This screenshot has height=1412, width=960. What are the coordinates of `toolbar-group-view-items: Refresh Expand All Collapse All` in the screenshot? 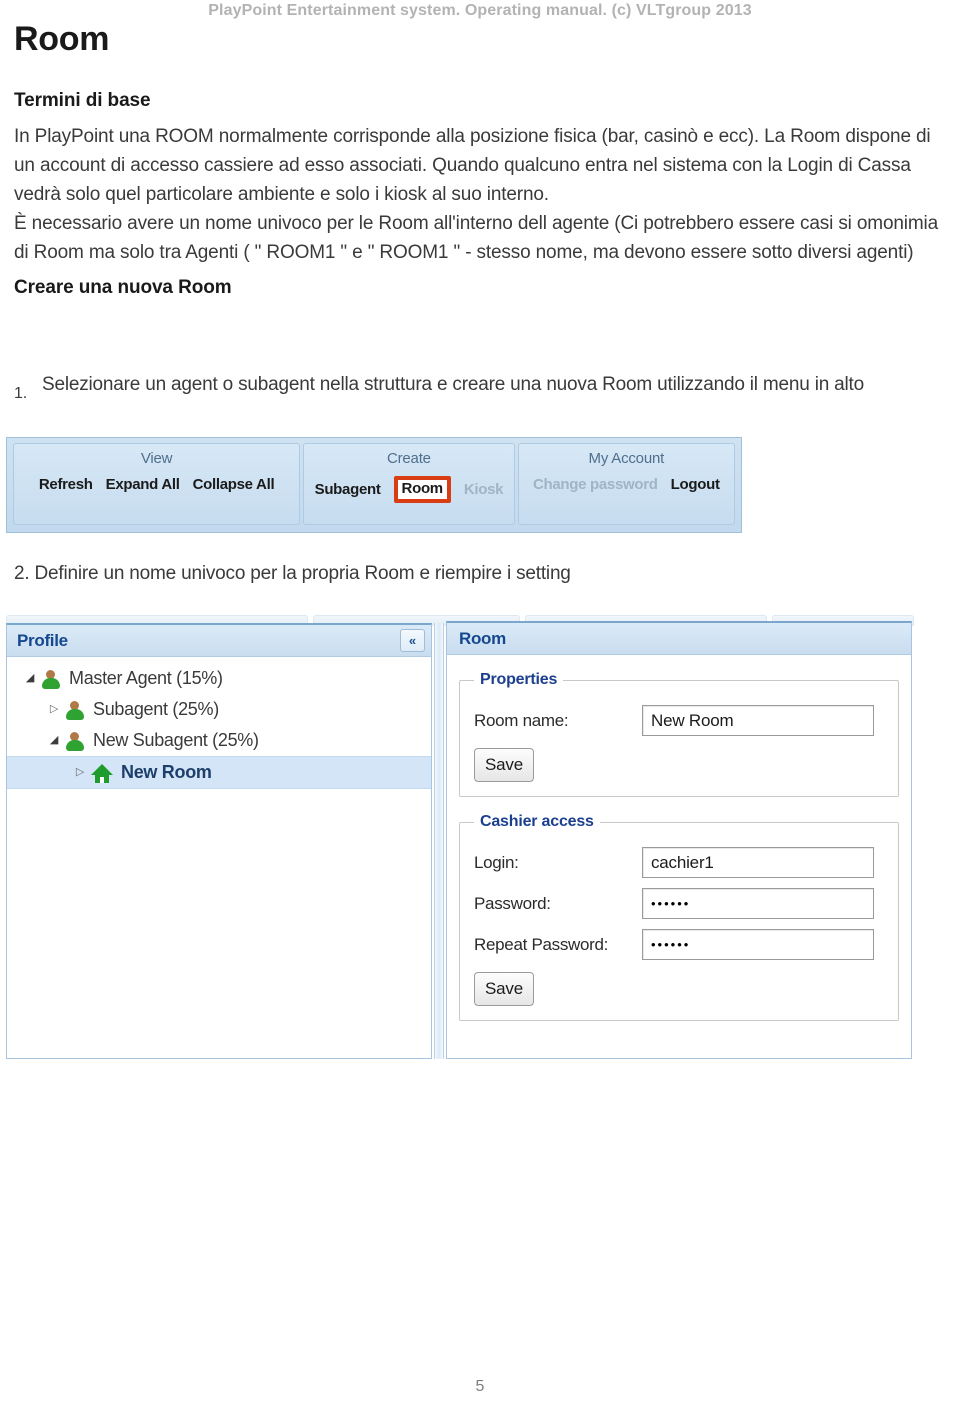 It's located at (157, 484).